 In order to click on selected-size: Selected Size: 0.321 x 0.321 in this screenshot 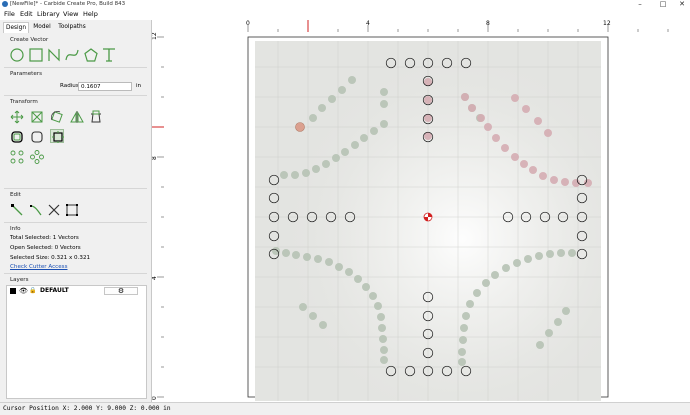, I will do `click(50, 258)`.